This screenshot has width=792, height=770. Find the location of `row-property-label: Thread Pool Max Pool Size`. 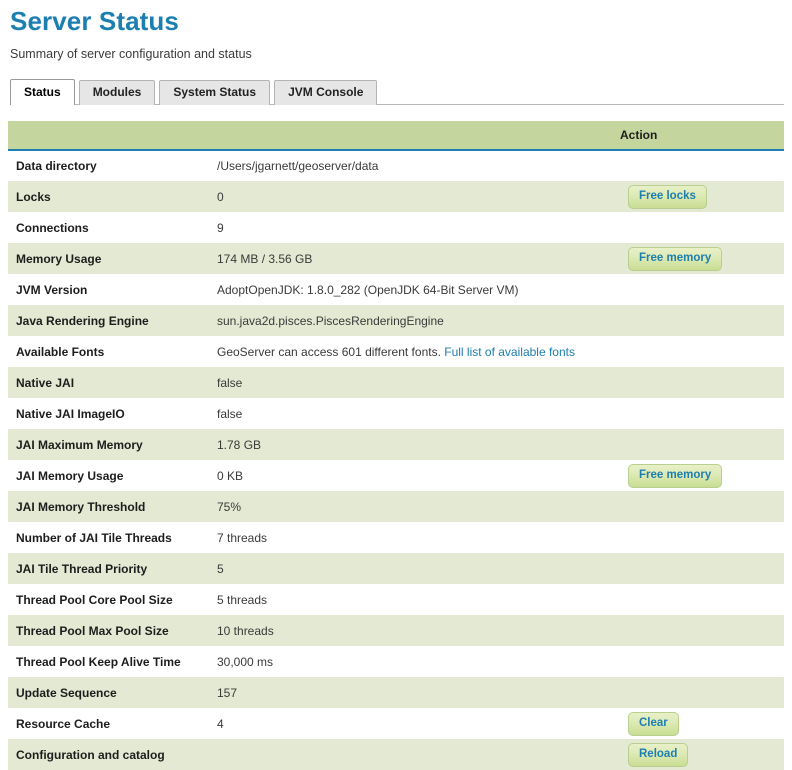

row-property-label: Thread Pool Max Pool Size is located at coordinates (92, 630).